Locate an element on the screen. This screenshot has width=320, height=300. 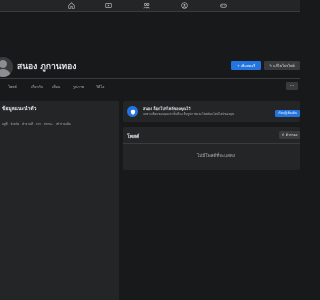
plus-icon: + is located at coordinates (238, 65).